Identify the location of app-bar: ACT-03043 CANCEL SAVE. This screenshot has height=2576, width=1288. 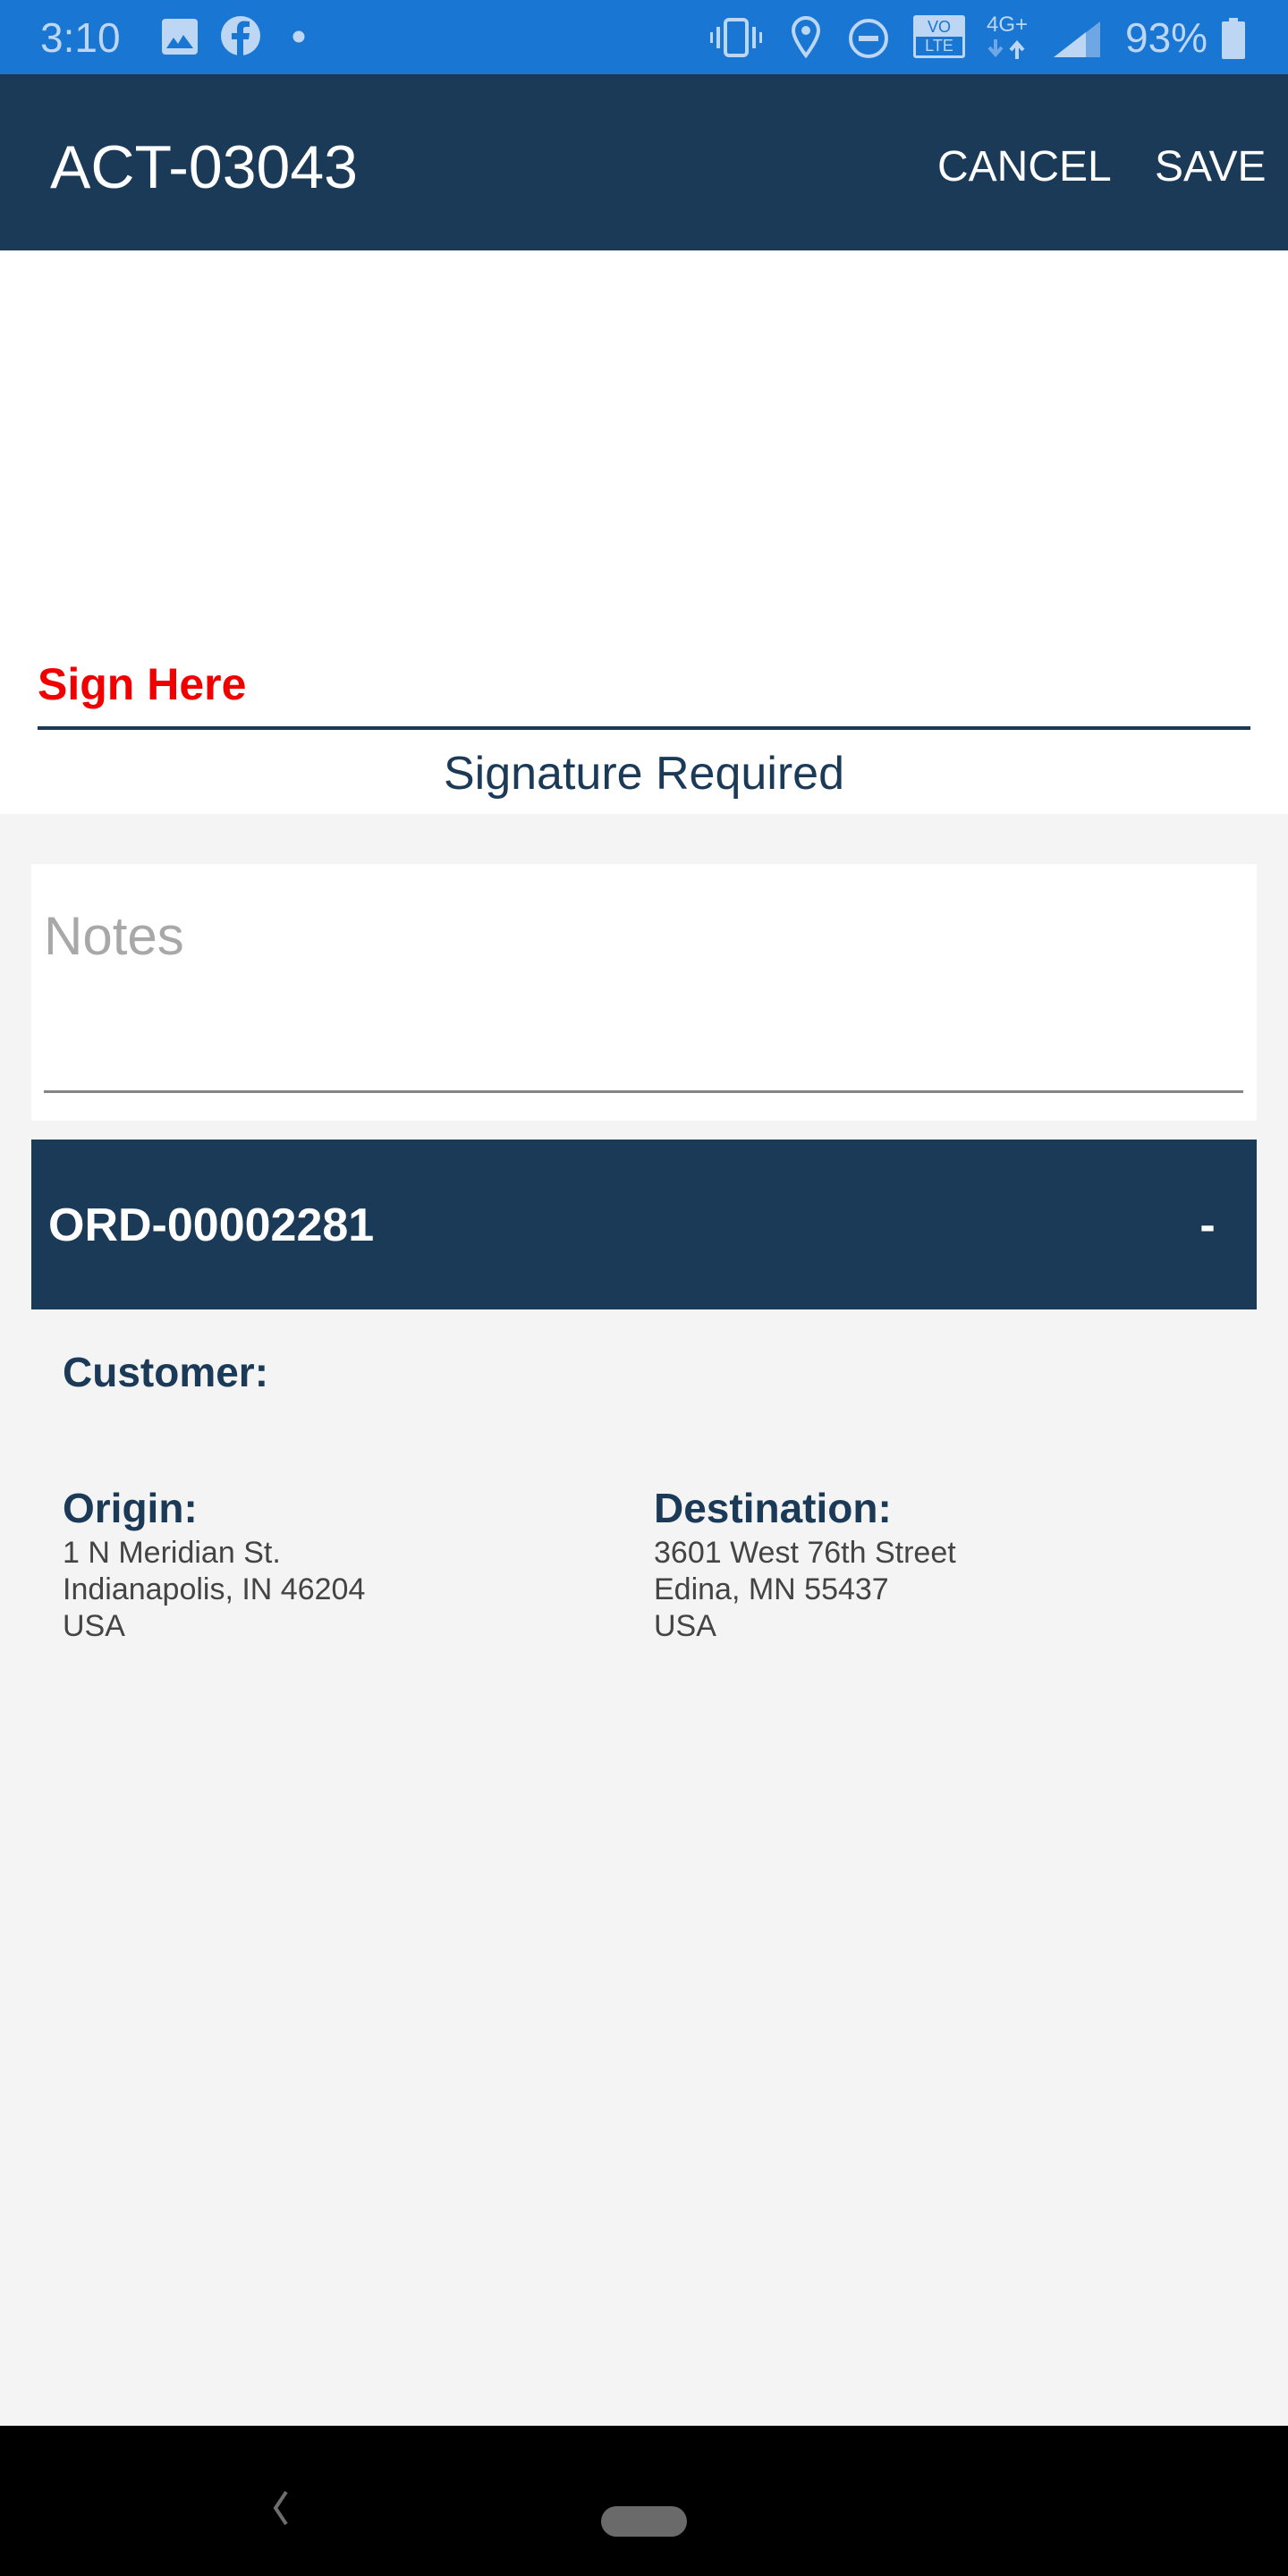
(644, 162).